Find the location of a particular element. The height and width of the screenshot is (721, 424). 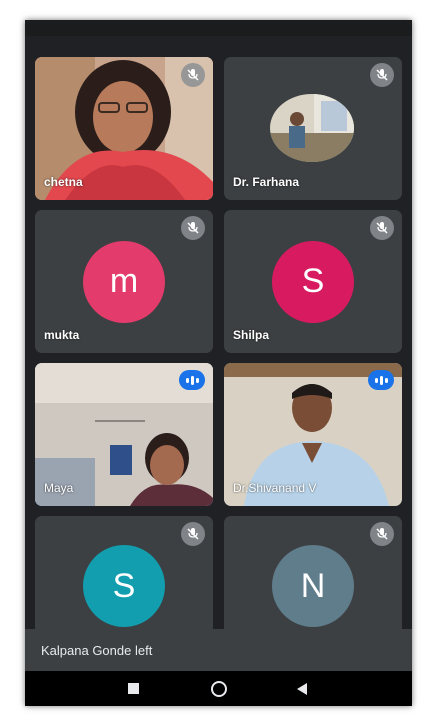

participant-name: Dr.Shivanand V is located at coordinates (275, 488).